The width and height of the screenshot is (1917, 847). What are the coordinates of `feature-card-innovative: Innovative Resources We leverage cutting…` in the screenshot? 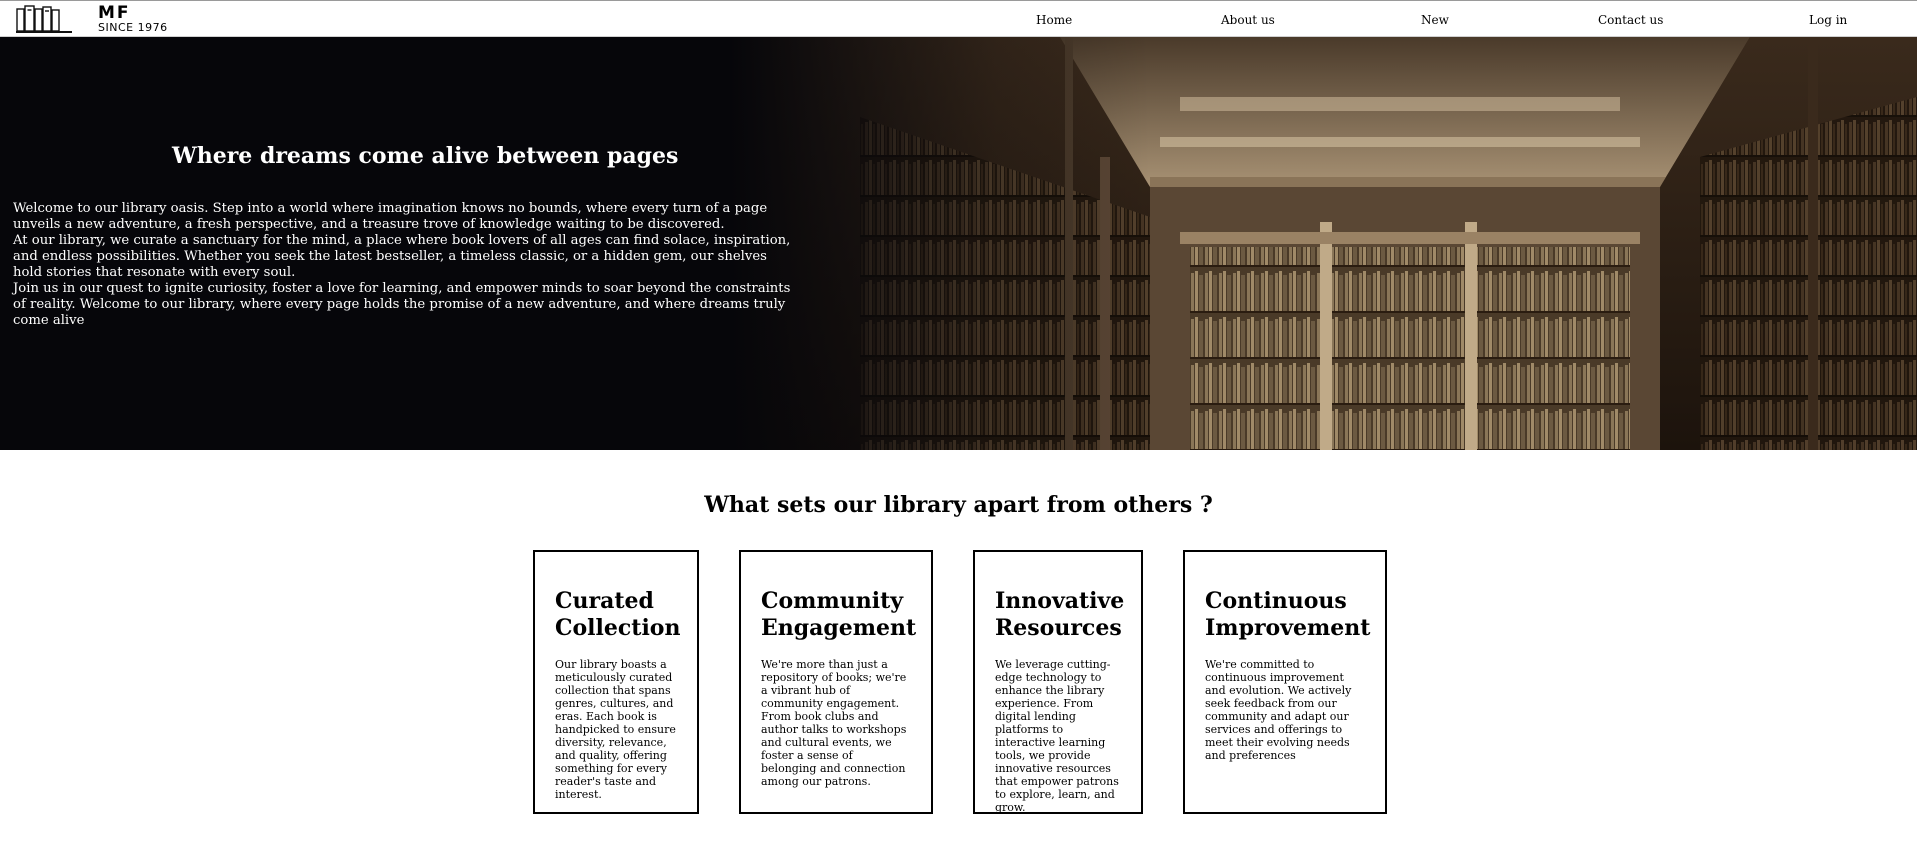 It's located at (1058, 682).